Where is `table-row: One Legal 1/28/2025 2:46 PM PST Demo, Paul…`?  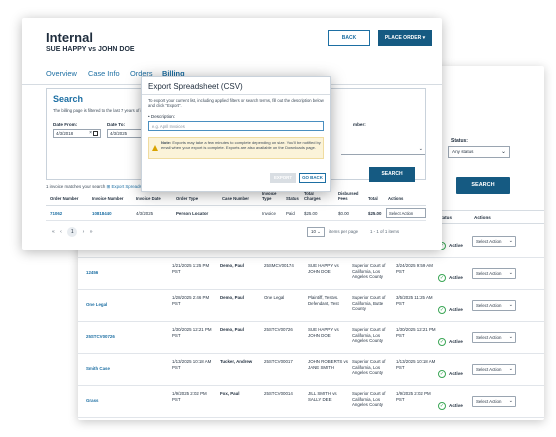 table-row: One Legal 1/28/2025 2:46 PM PST Demo, Paul… is located at coordinates (311, 306).